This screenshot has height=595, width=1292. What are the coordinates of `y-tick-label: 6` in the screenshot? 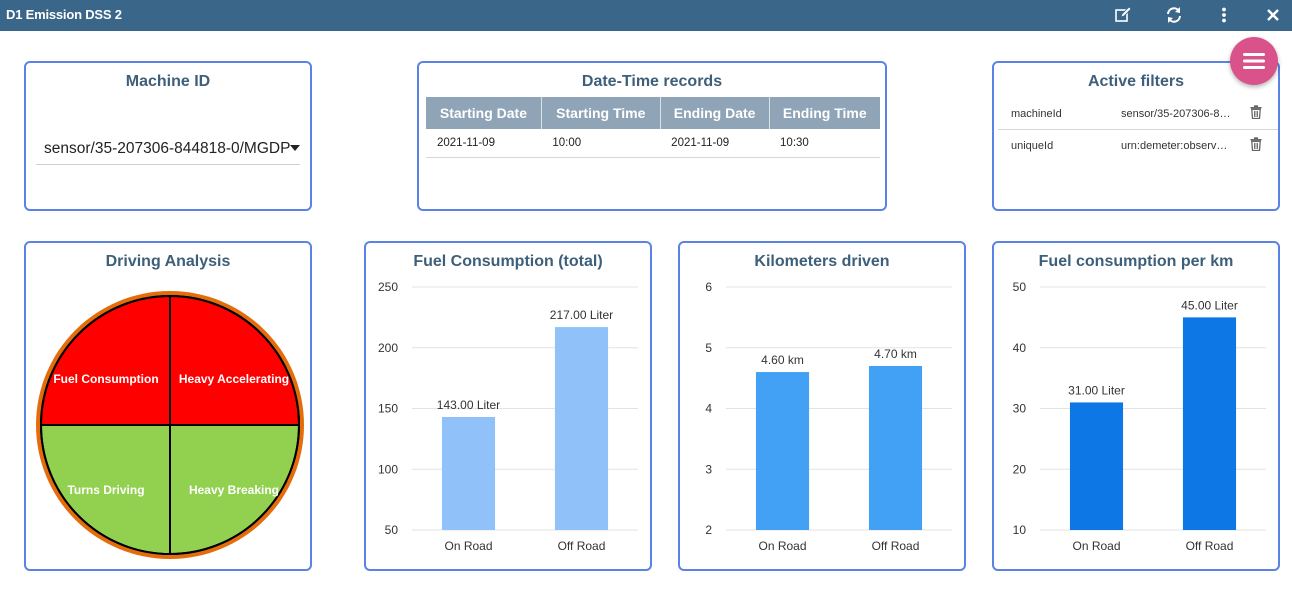 It's located at (708, 287).